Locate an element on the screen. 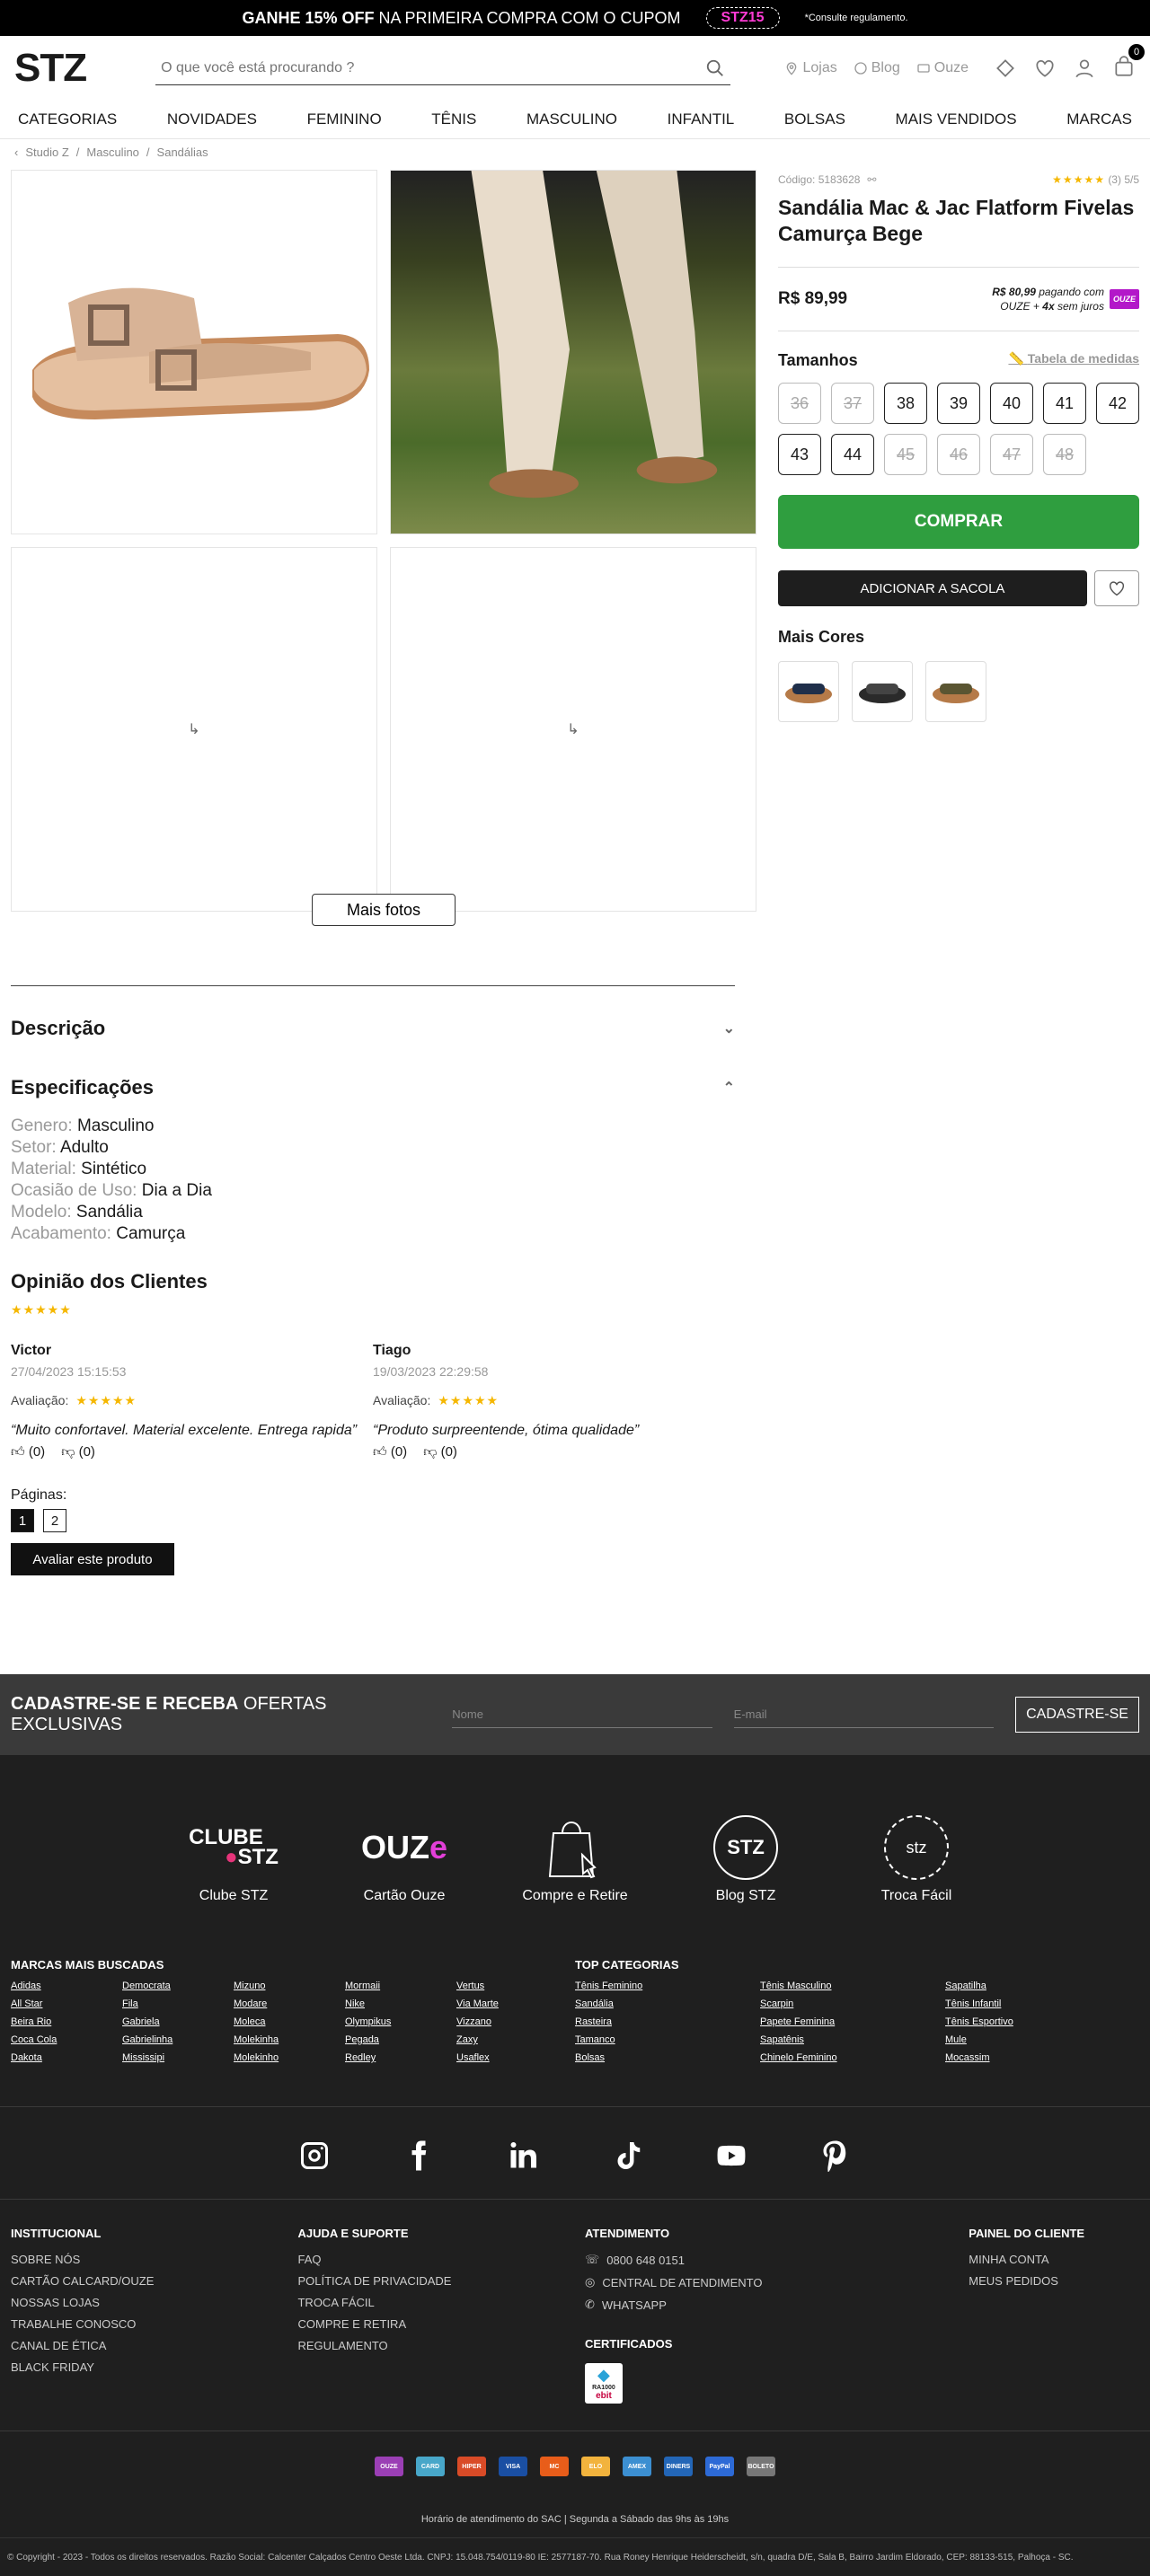  category-link: Tênis Masculino is located at coordinates (853, 1989).